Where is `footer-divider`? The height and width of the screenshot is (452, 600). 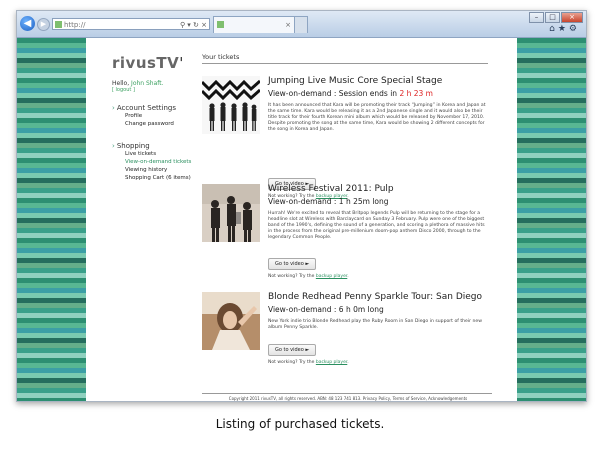 footer-divider is located at coordinates (347, 393).